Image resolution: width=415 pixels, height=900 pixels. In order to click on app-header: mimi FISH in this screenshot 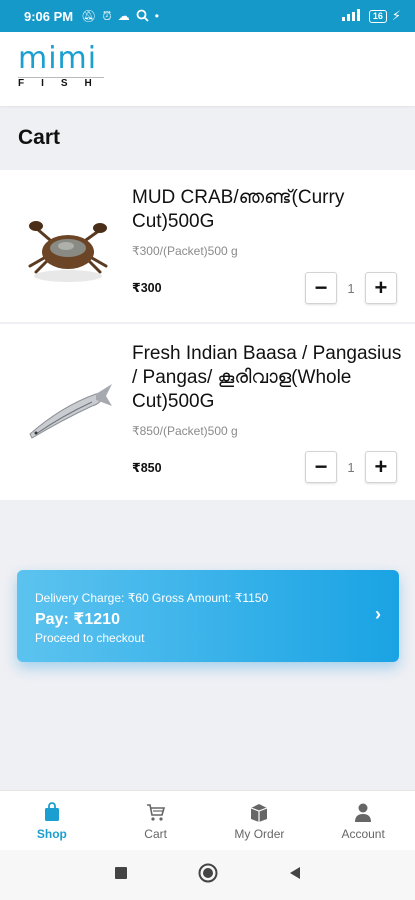, I will do `click(207, 69)`.